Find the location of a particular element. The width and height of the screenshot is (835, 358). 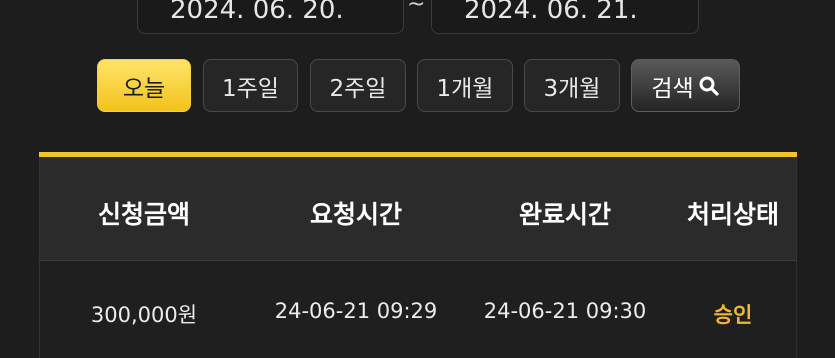

period-1month-button: 1개월 is located at coordinates (465, 85).